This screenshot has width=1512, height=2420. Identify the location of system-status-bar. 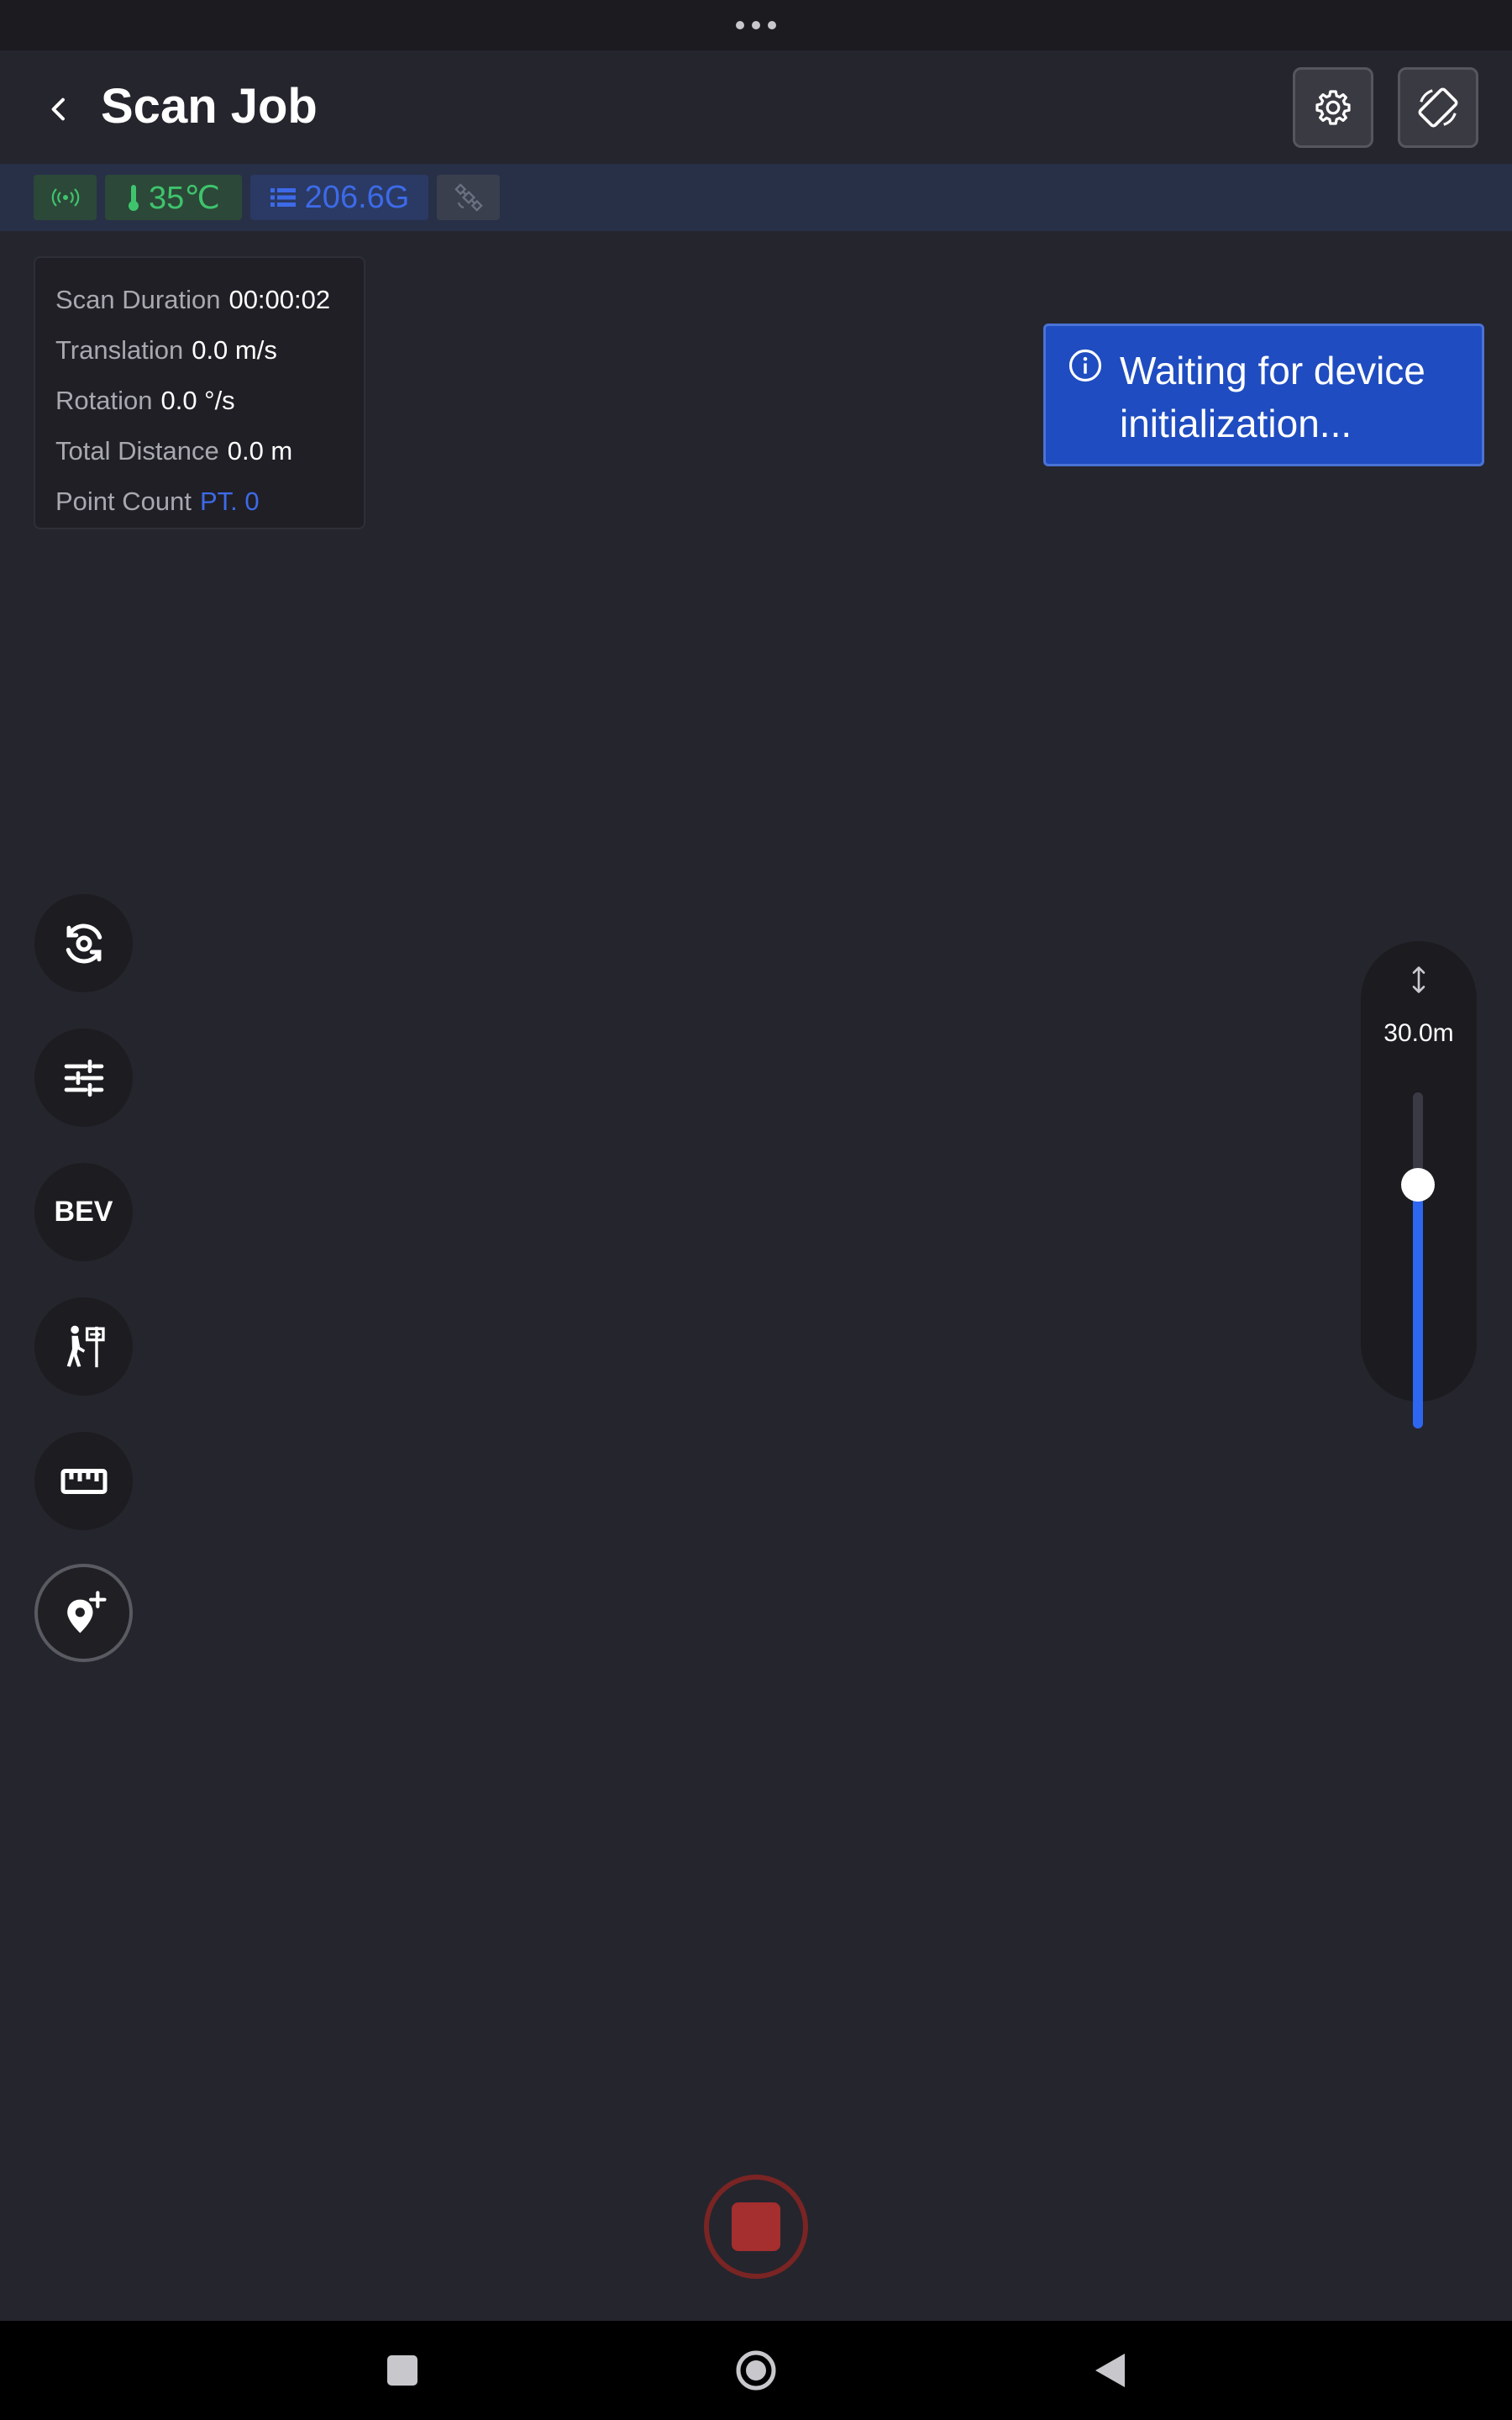
(756, 25).